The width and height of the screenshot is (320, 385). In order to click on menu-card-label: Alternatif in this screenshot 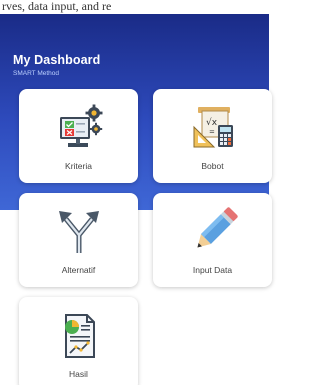, I will do `click(78, 270)`.